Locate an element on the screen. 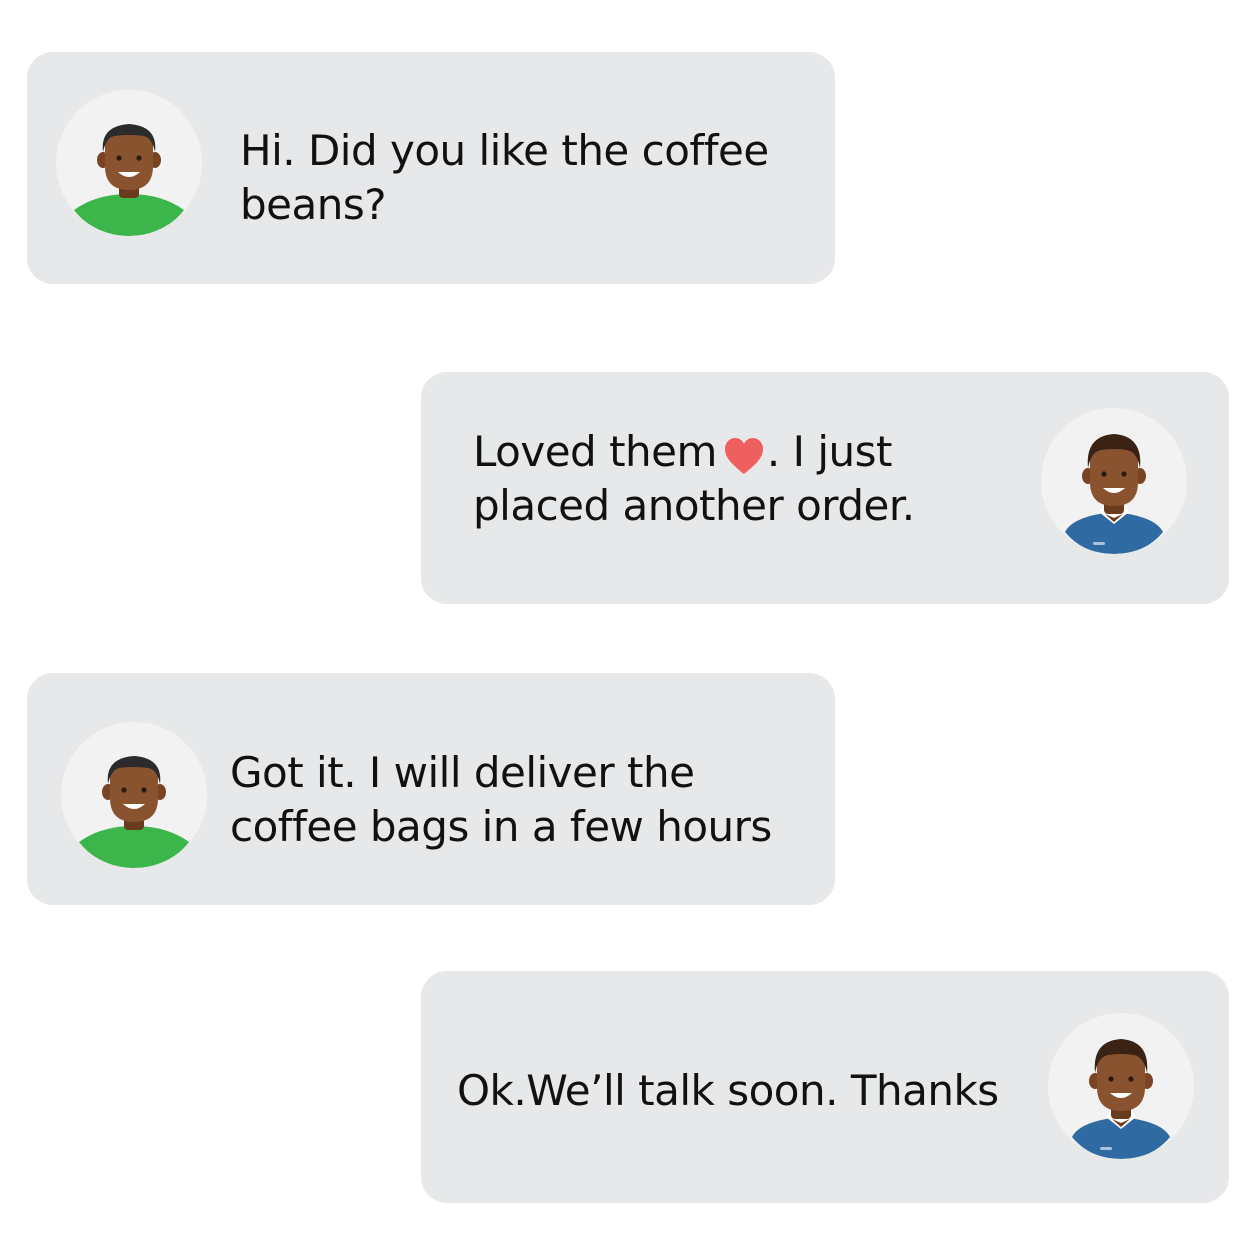 This screenshot has width=1250, height=1250. message-line: Loved them . I just is located at coordinates (694, 452).